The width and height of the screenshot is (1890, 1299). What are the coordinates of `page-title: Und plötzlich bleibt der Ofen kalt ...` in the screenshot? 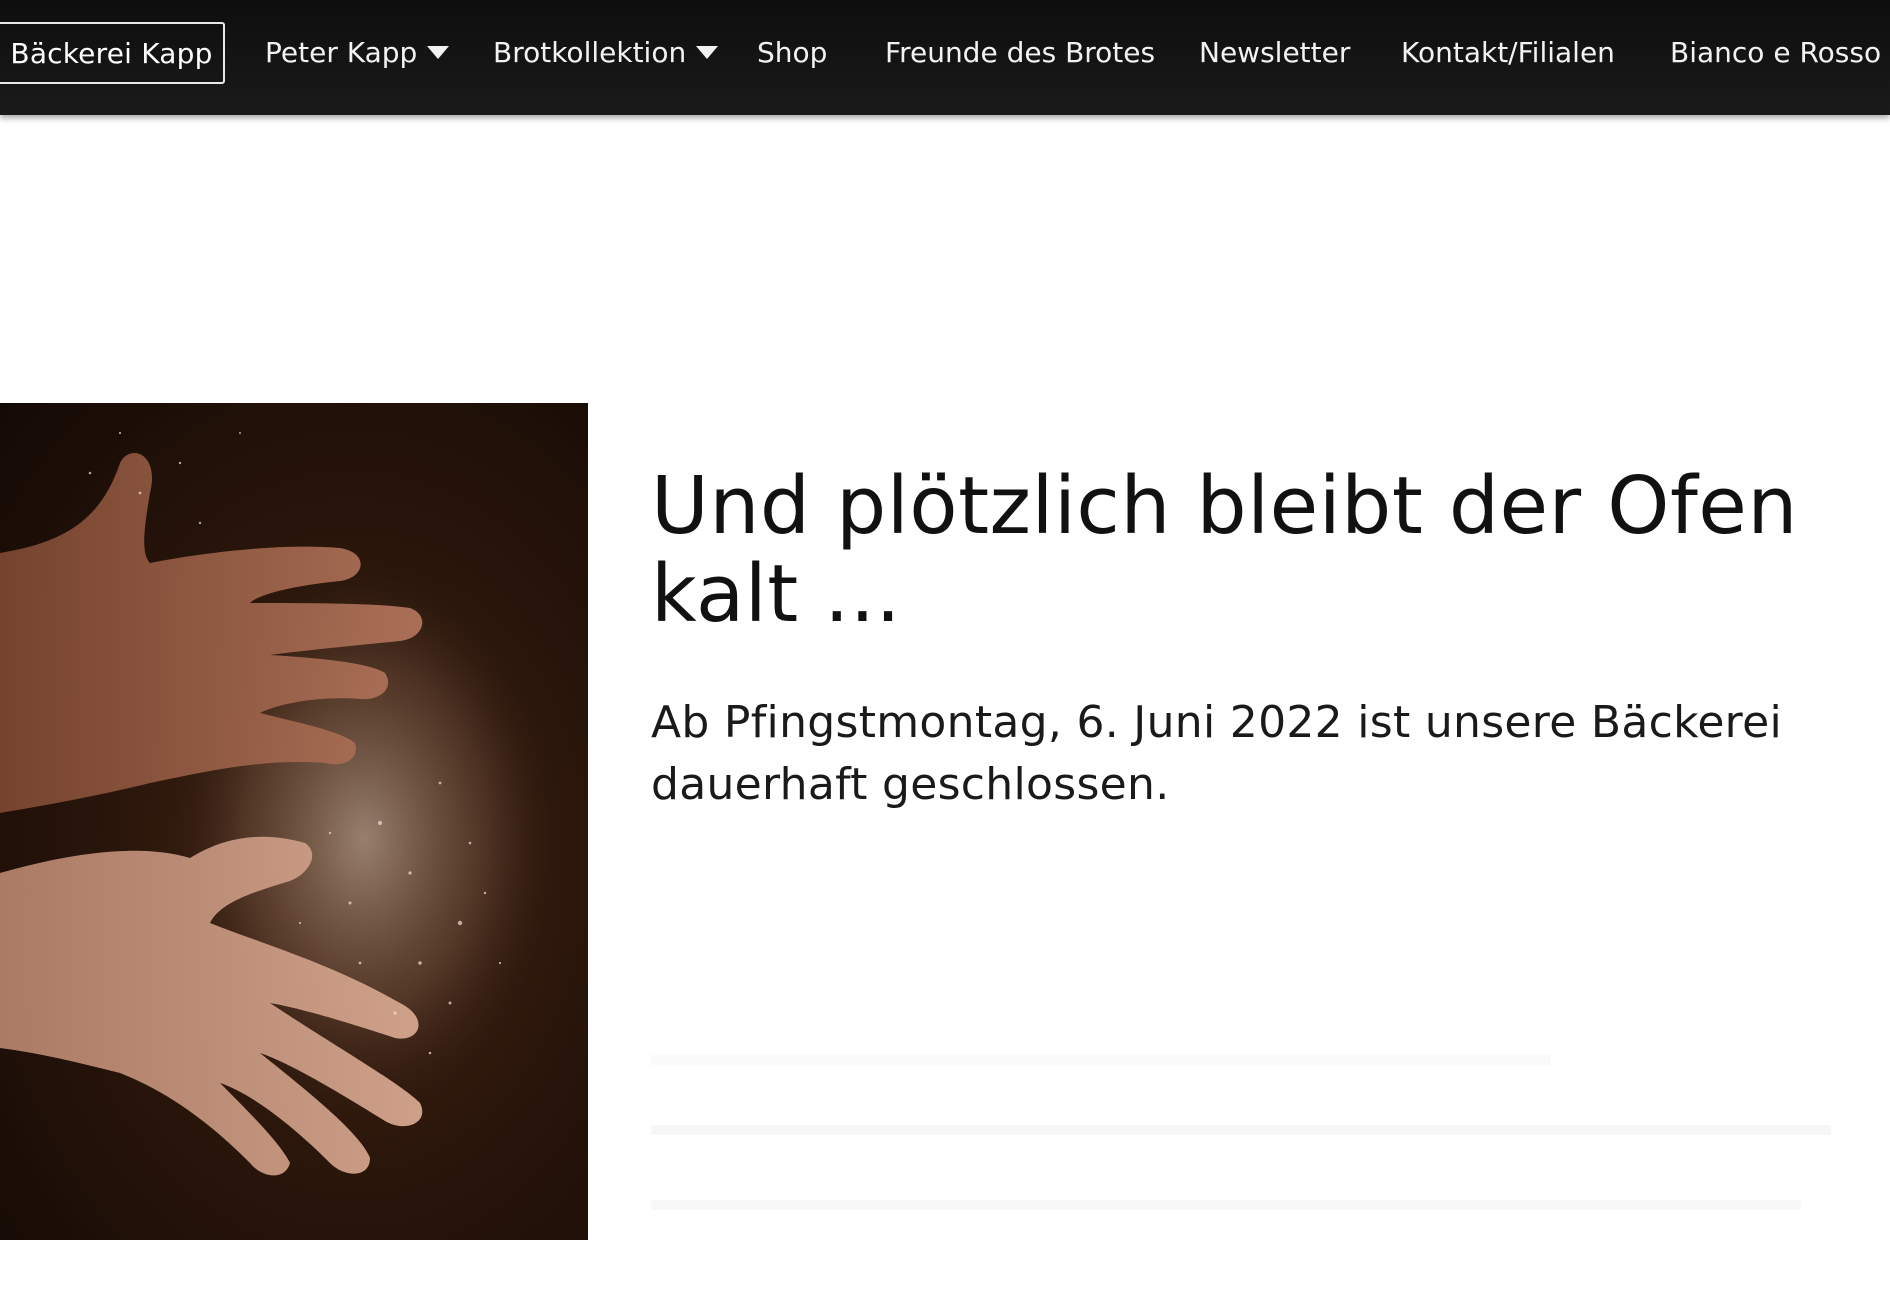 It's located at (1261, 550).